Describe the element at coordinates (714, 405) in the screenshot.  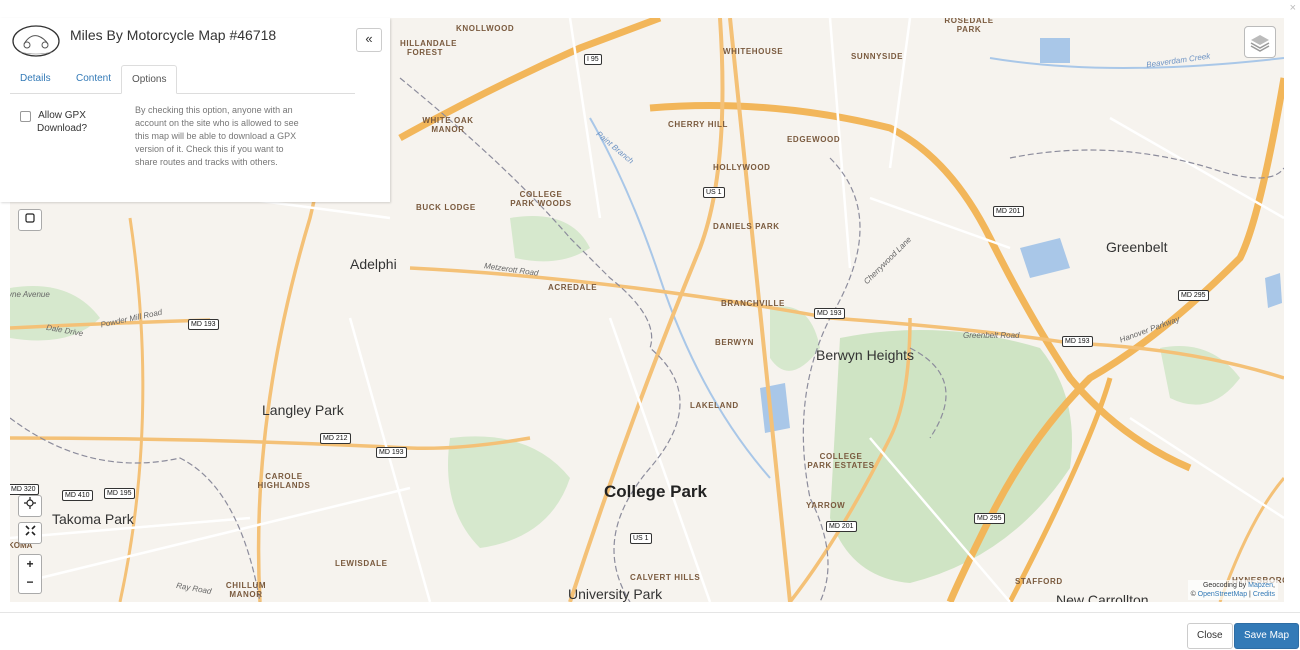
I see `hood-label-lakeland: LAKELAND` at that location.